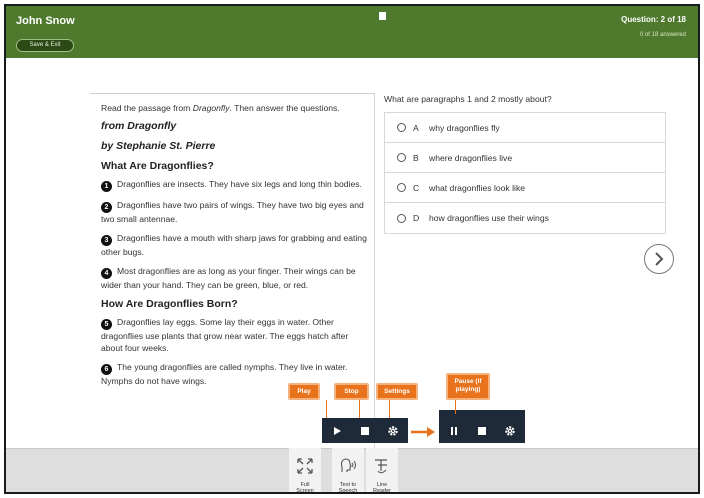 This screenshot has width=704, height=498. What do you see at coordinates (305, 466) in the screenshot?
I see `expand-icon` at bounding box center [305, 466].